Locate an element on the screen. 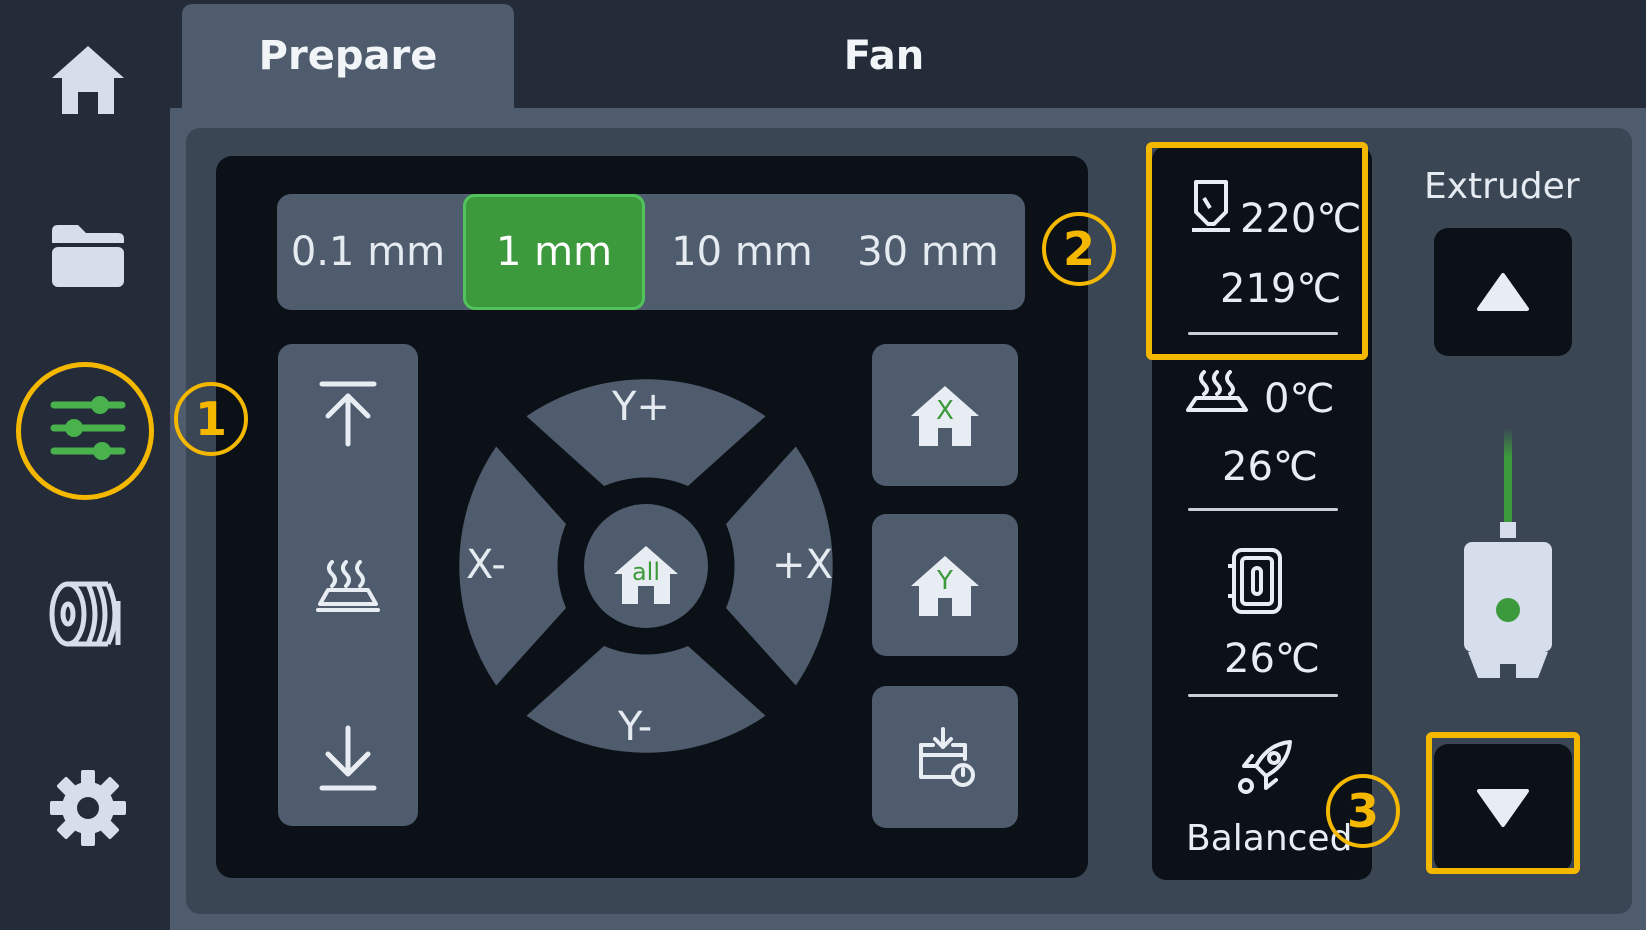  home-y-icon: Y is located at coordinates (945, 585).